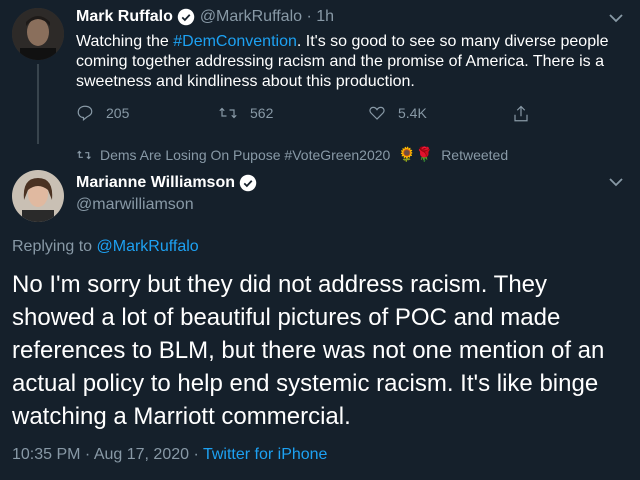  I want to click on tweet1-author-name: Mark Ruffalo, so click(124, 16).